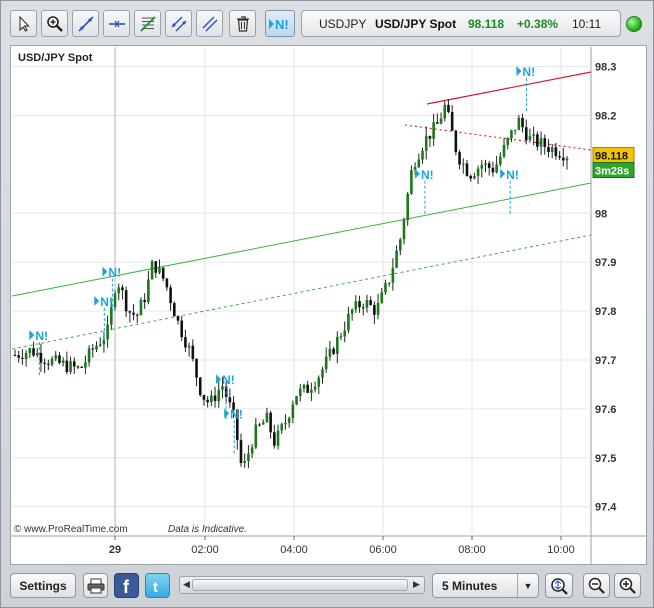 Image resolution: width=654 pixels, height=608 pixels. What do you see at coordinates (559, 585) in the screenshot?
I see `autoscale-button` at bounding box center [559, 585].